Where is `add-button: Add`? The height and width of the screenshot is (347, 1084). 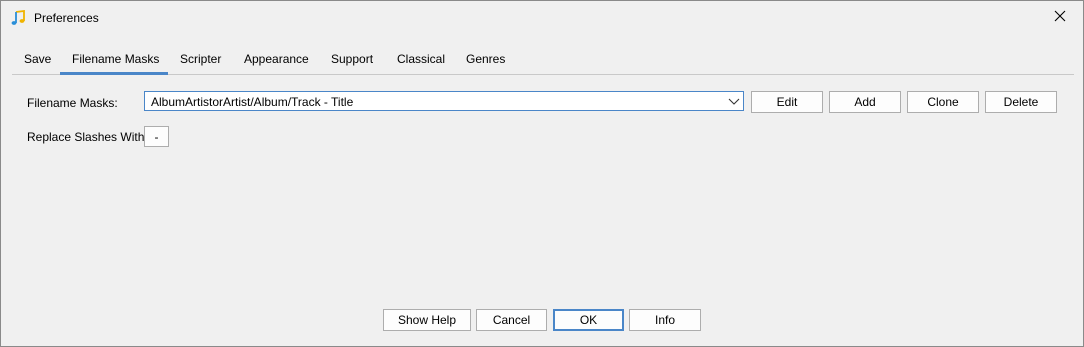
add-button: Add is located at coordinates (865, 102).